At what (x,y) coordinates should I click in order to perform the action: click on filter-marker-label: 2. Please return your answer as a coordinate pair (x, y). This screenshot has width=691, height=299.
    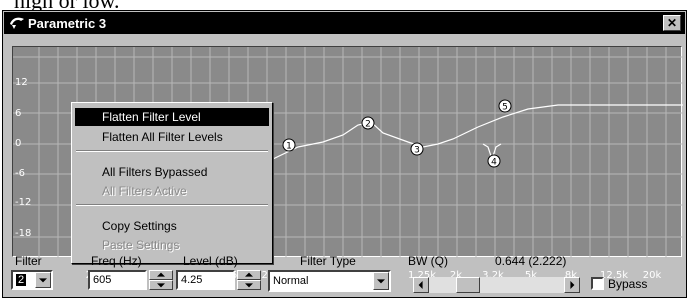
    Looking at the image, I should click on (368, 125).